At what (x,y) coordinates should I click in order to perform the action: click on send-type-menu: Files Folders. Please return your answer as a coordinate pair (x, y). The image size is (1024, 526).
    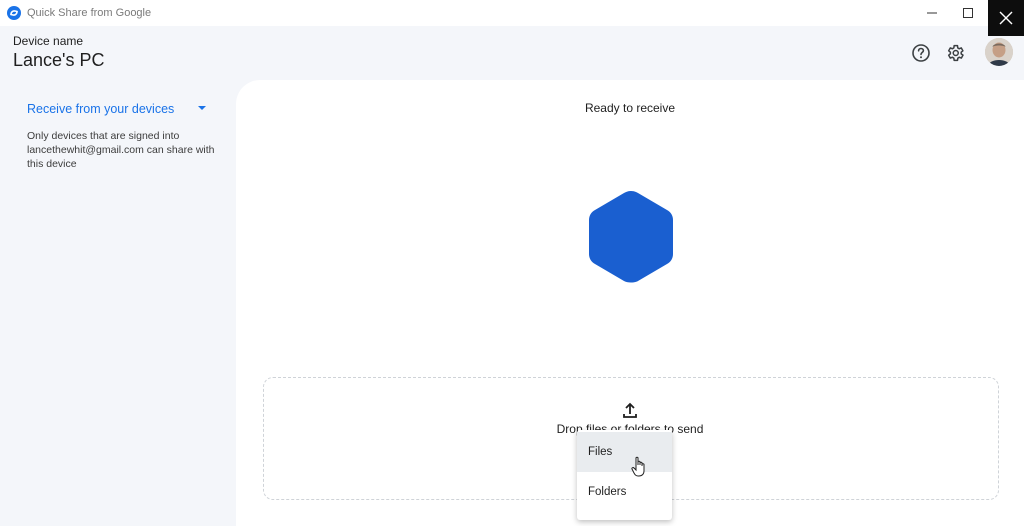
    Looking at the image, I should click on (624, 475).